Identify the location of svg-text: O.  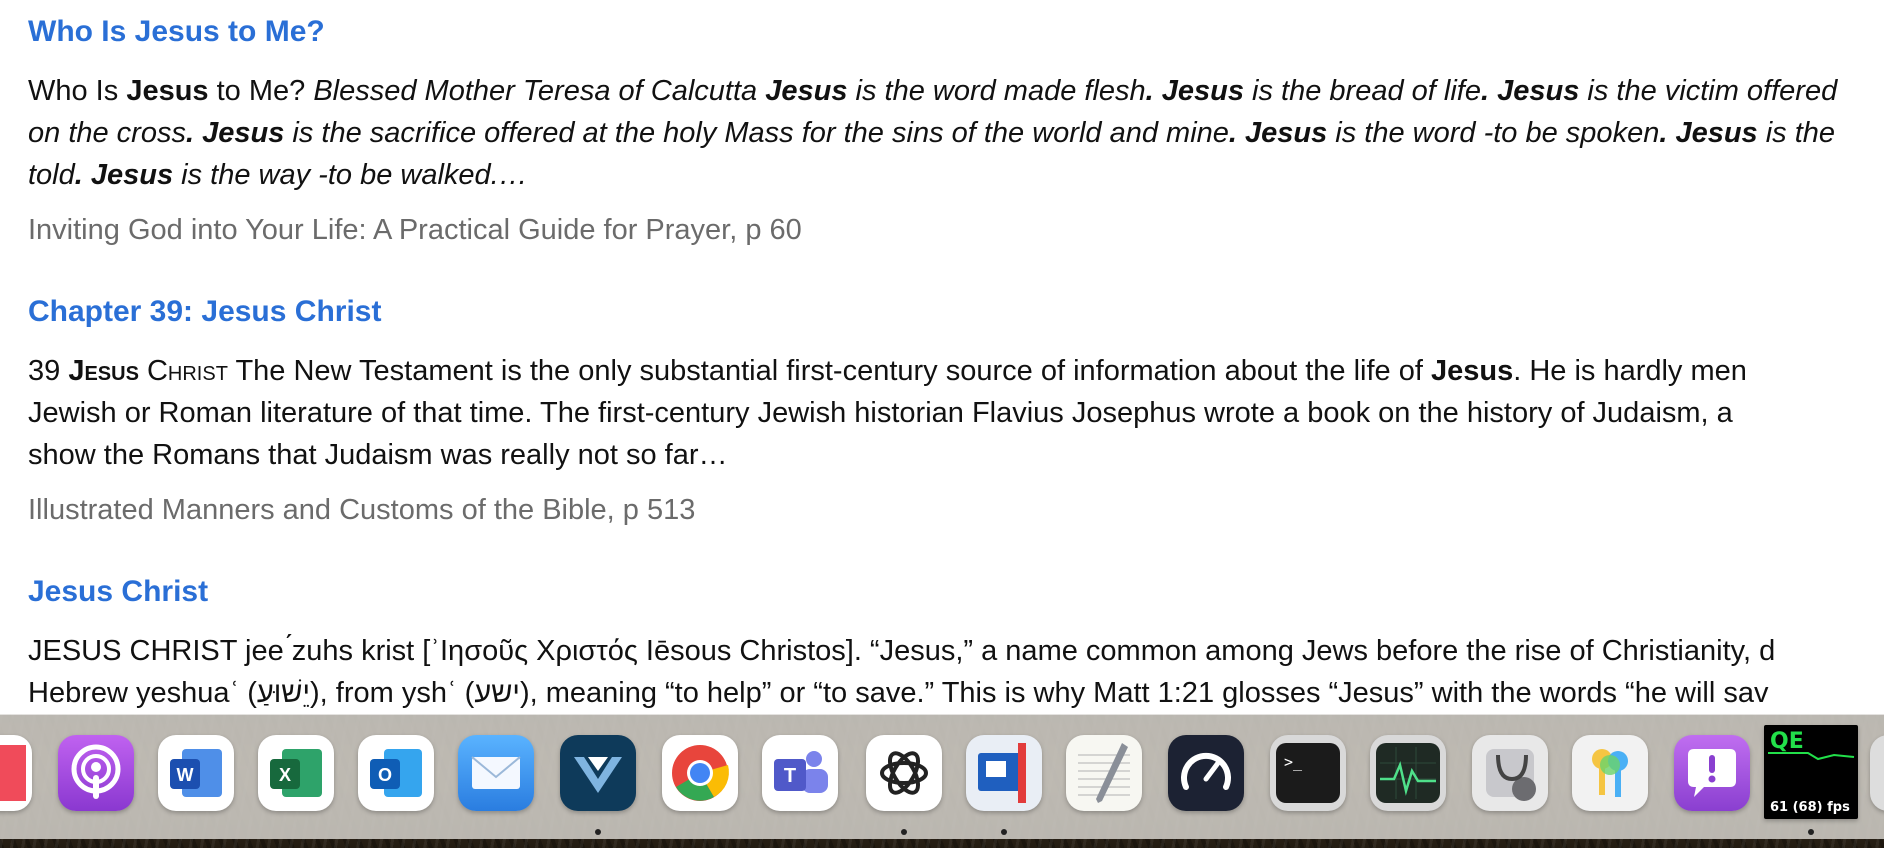
(385, 775).